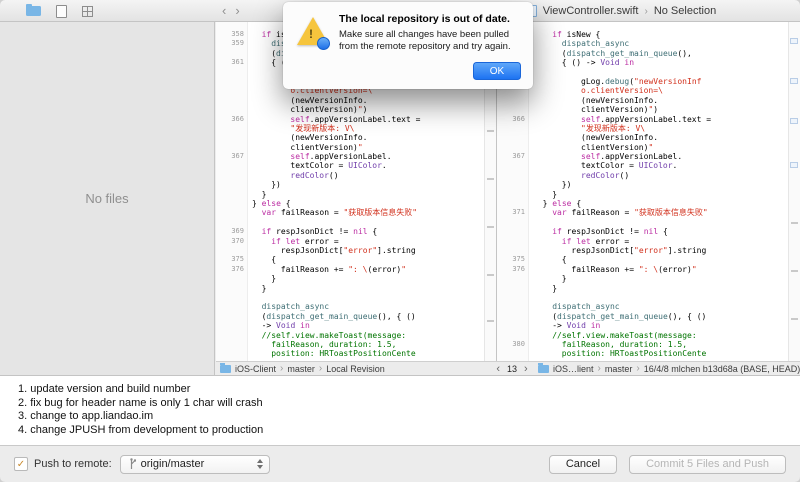 Image resolution: width=800 pixels, height=482 pixels. What do you see at coordinates (314, 175) in the screenshot?
I see `code-line: redColor()` at bounding box center [314, 175].